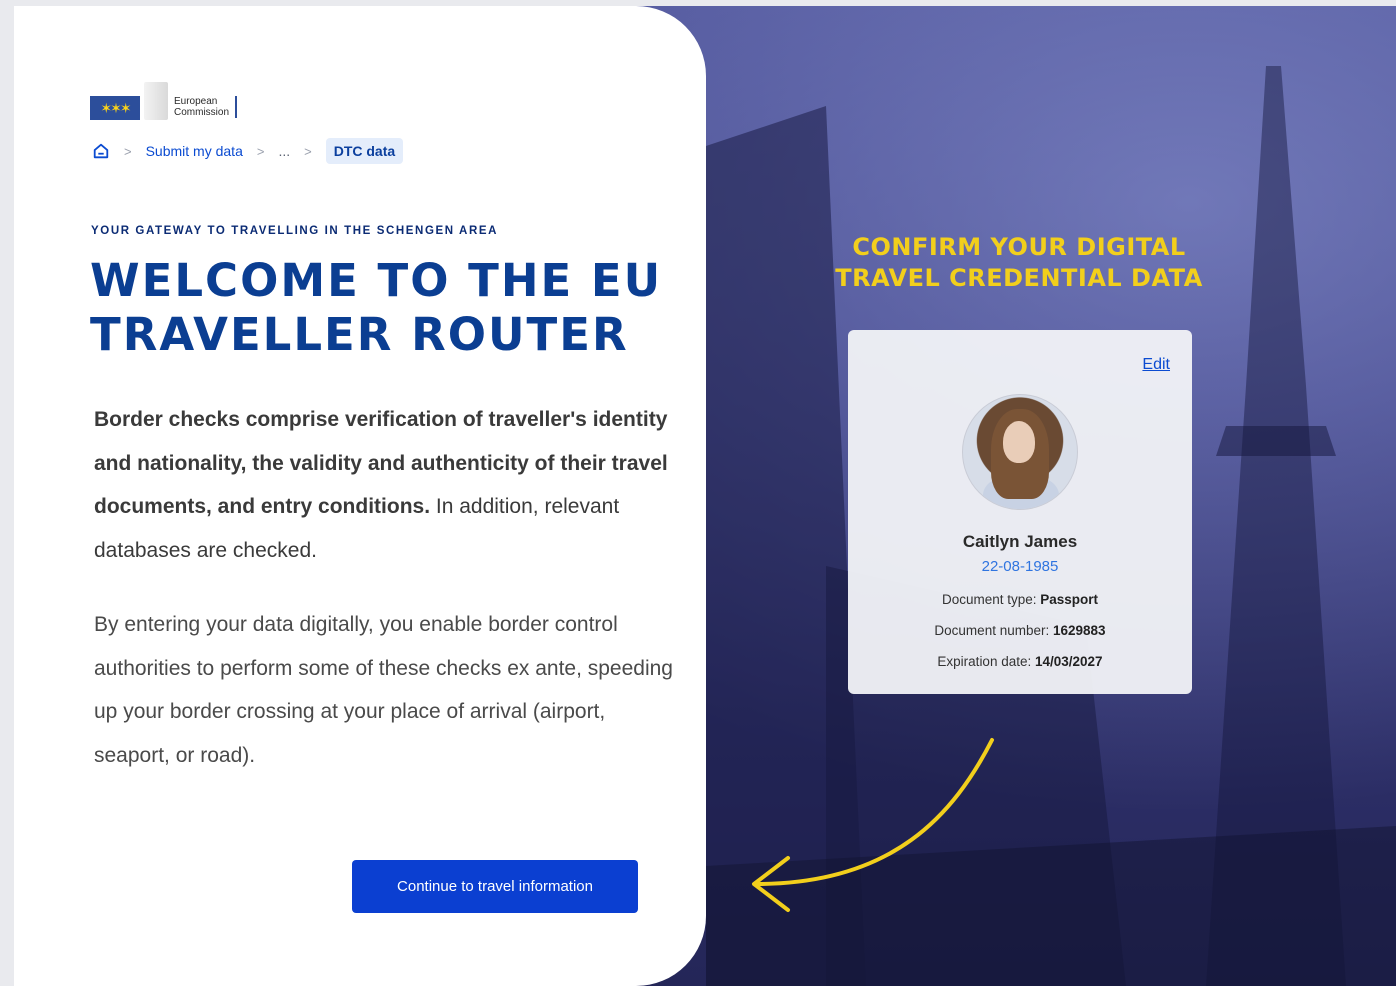 Image resolution: width=1396 pixels, height=986 pixels. What do you see at coordinates (1019, 247) in the screenshot?
I see `confirm-heading-line1: CONFIRM YOUR DIGITAL` at bounding box center [1019, 247].